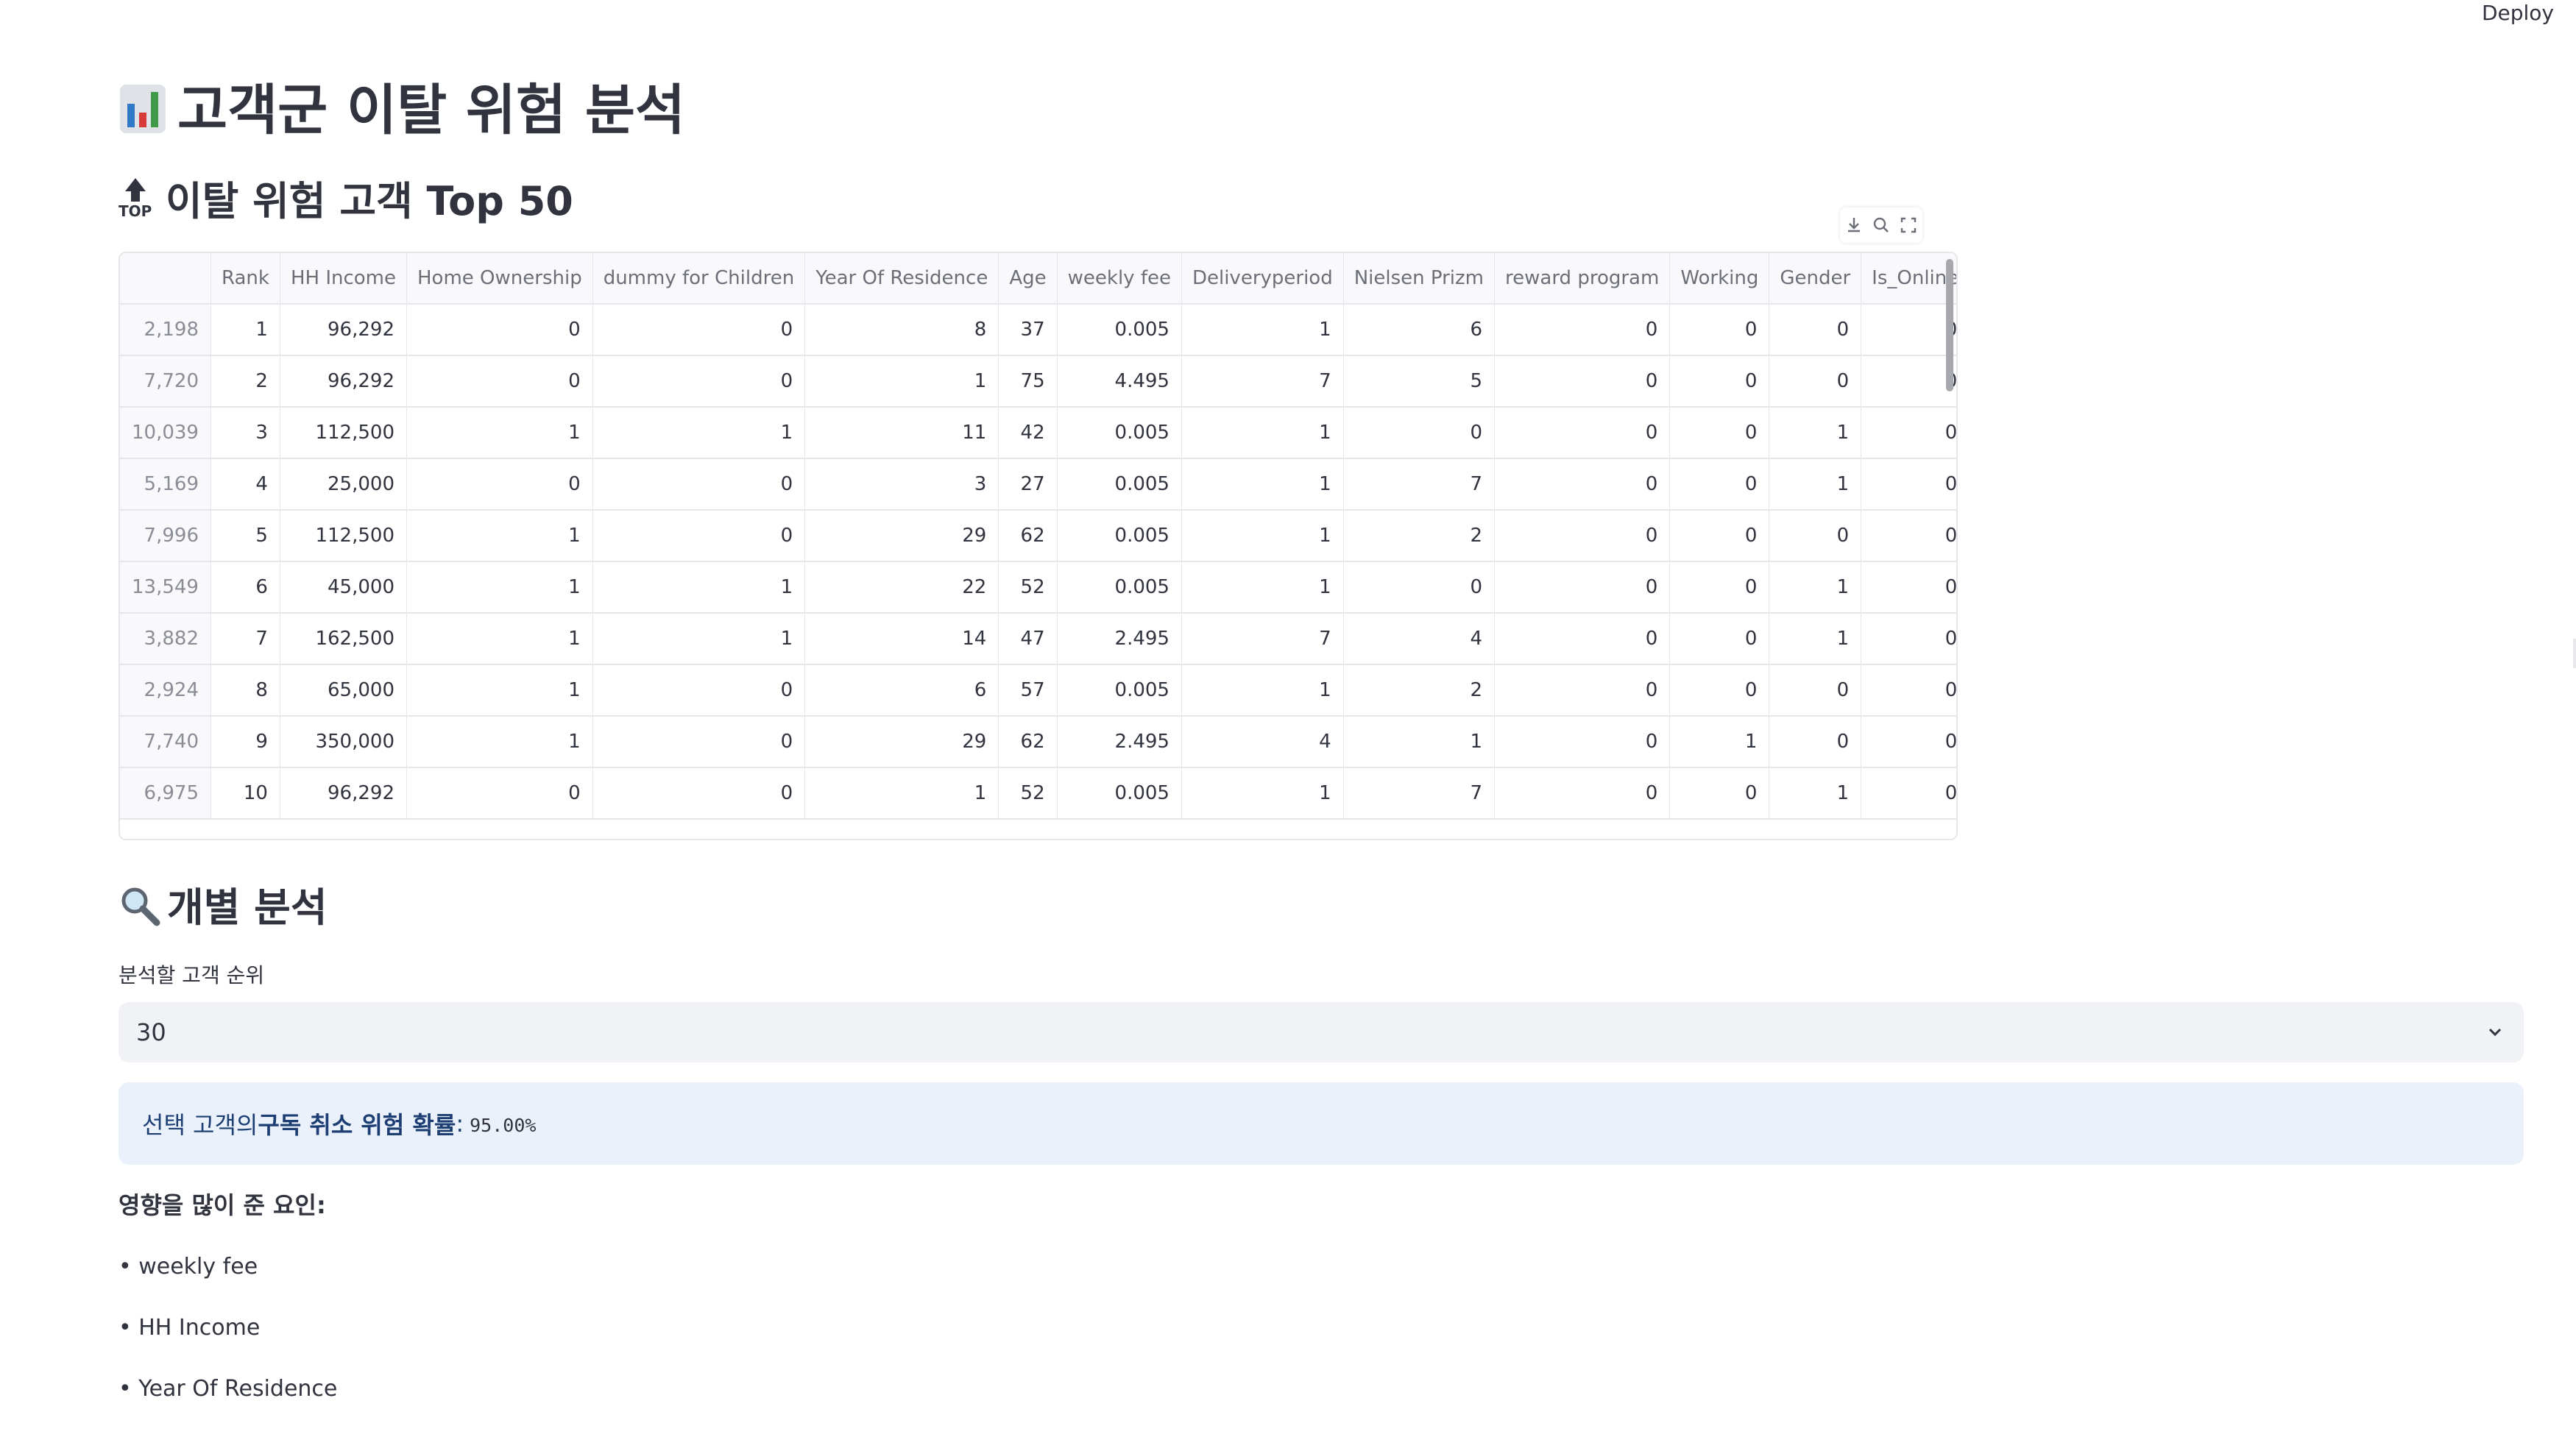 This screenshot has height=1437, width=2576. Describe the element at coordinates (1028, 279) in the screenshot. I see `column-header: Age` at that location.